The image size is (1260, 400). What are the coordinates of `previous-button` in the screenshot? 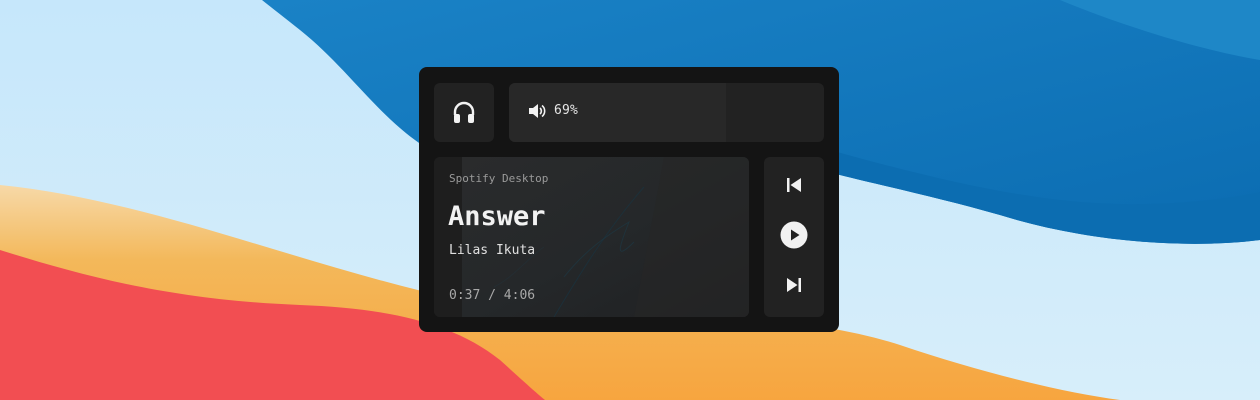 It's located at (794, 185).